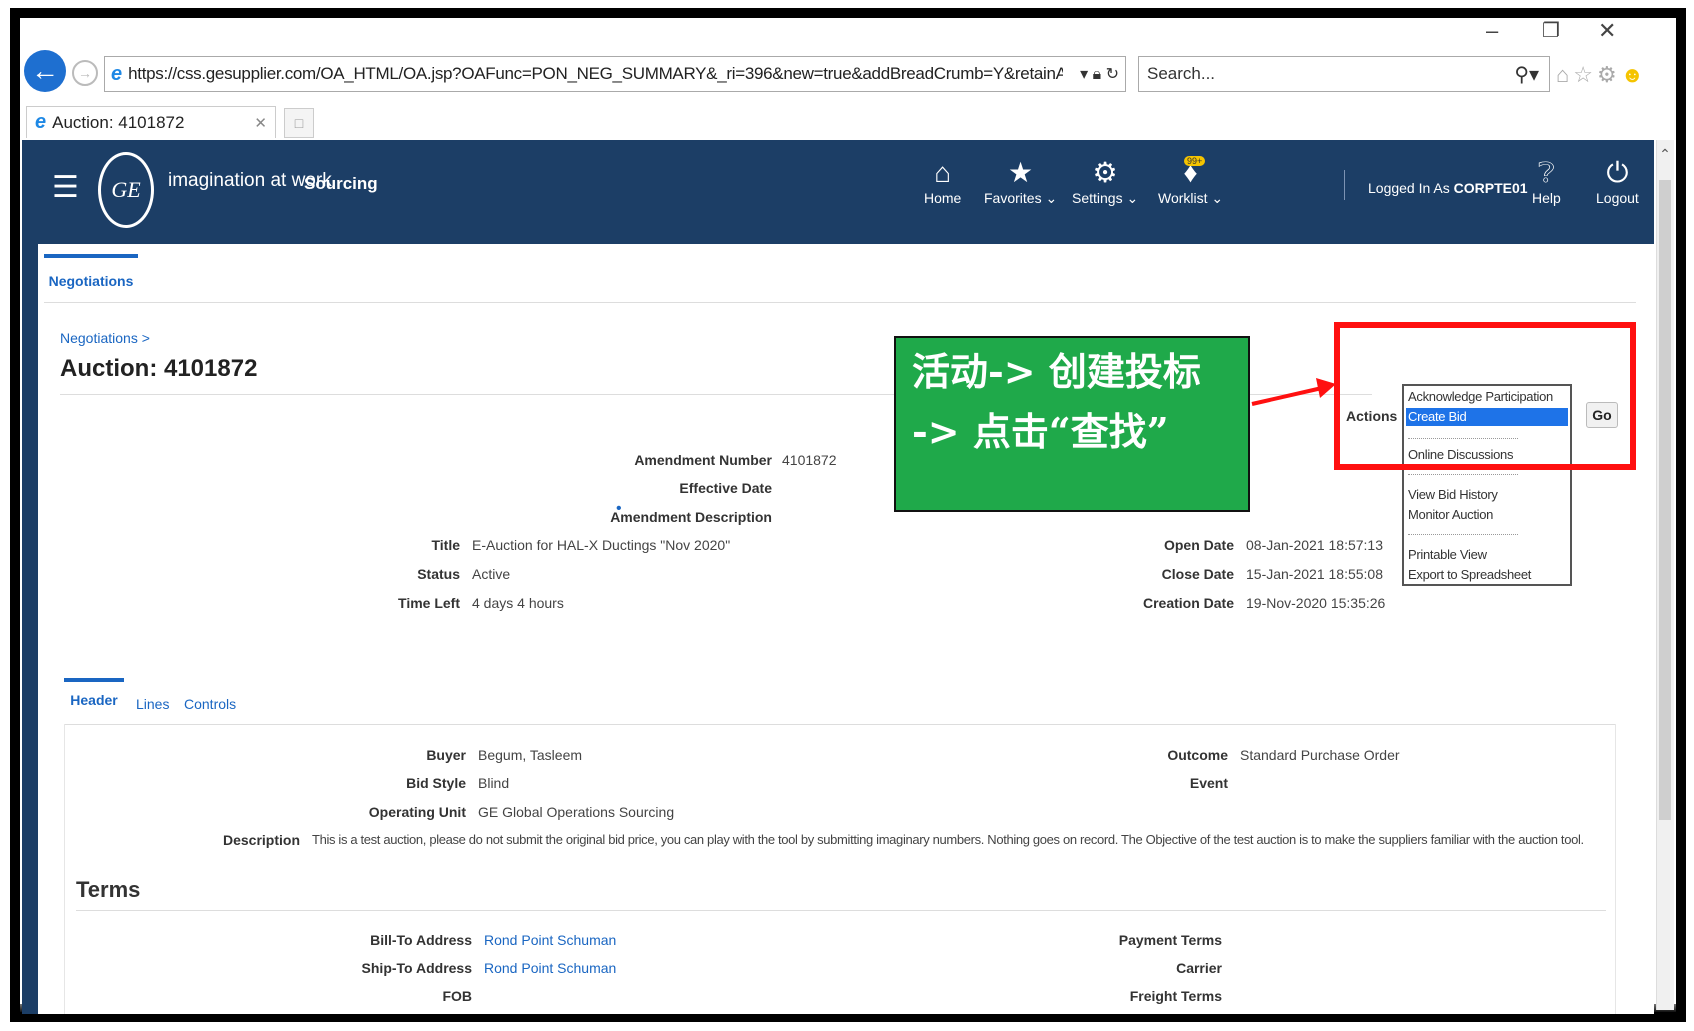  Describe the element at coordinates (1199, 968) in the screenshot. I see `carrier-label: Carrier` at that location.